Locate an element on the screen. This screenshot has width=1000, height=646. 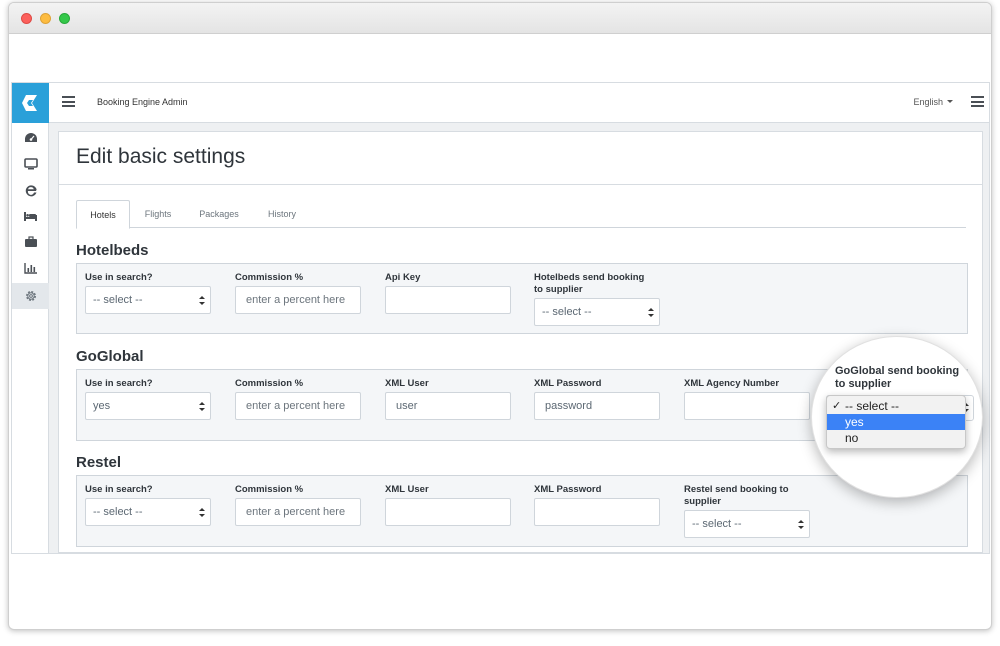
sidebar-item-dashboard is located at coordinates (30, 138).